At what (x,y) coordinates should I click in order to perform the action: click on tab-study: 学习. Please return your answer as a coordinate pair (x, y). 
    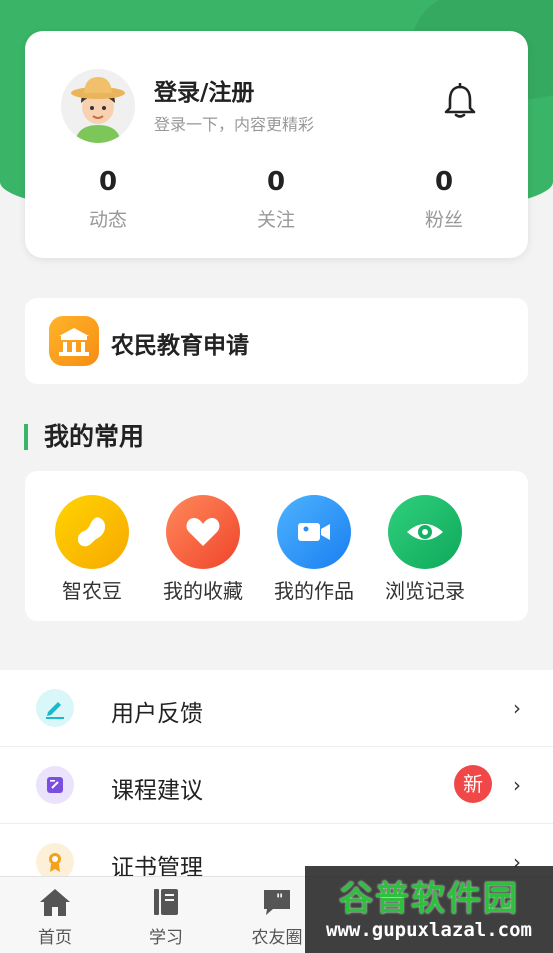
    Looking at the image, I should click on (166, 916).